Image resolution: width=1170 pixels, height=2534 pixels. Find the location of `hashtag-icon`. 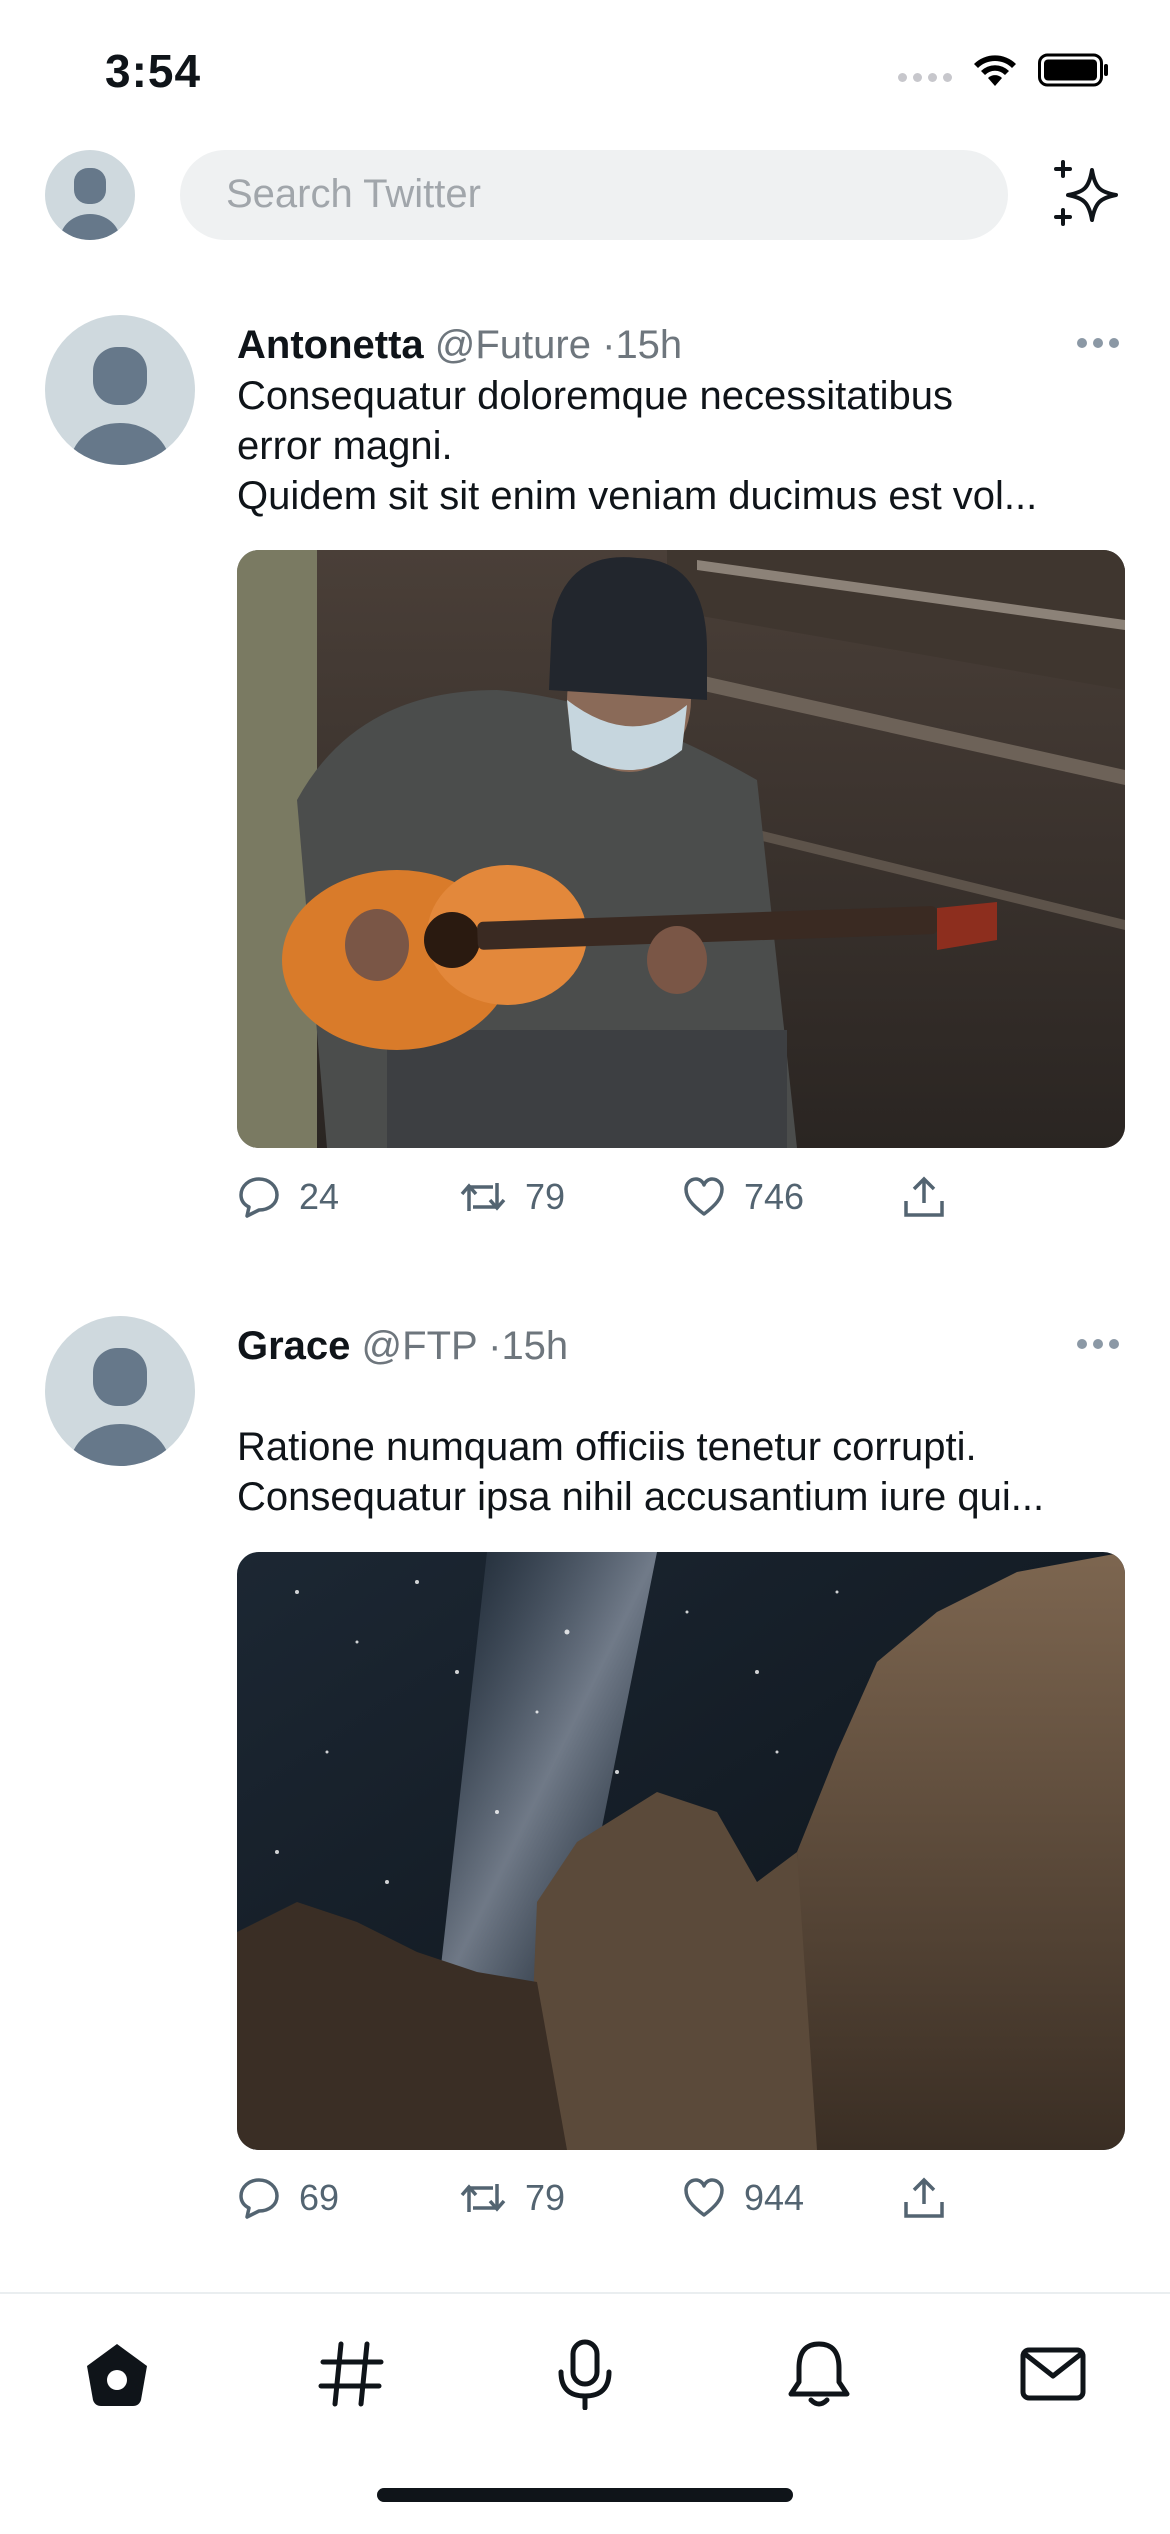

hashtag-icon is located at coordinates (351, 2374).